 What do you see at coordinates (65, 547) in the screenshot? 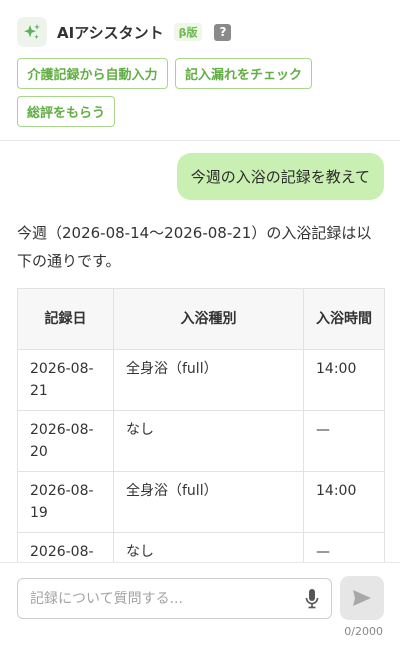
I see `cell-date: 2026-08-18` at bounding box center [65, 547].